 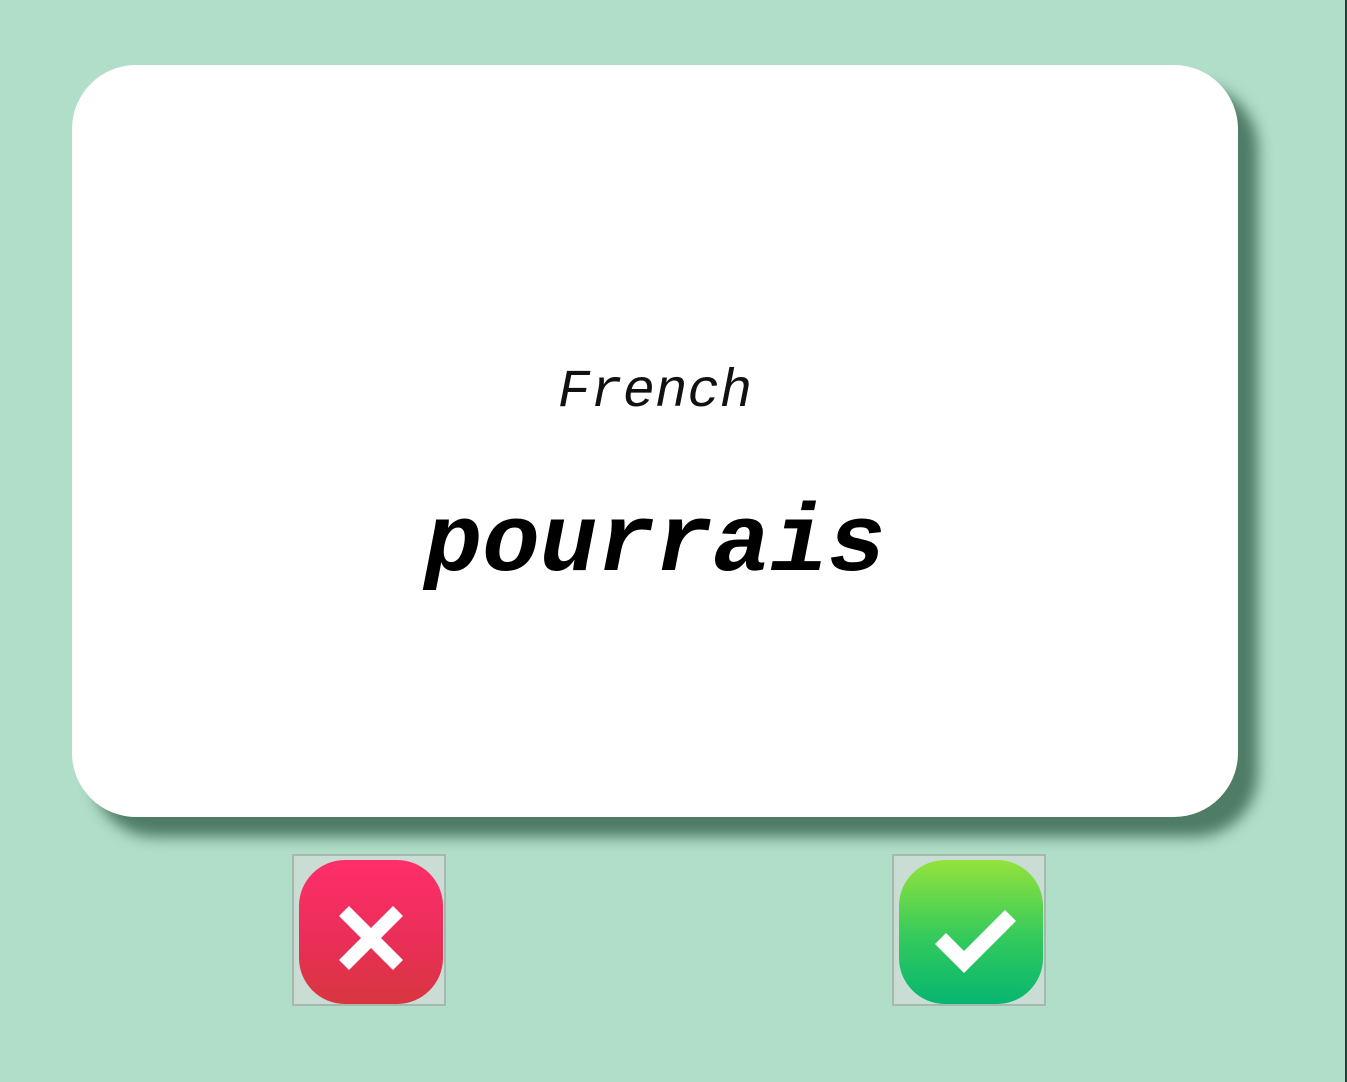 I want to click on close-icon, so click(x=371, y=932).